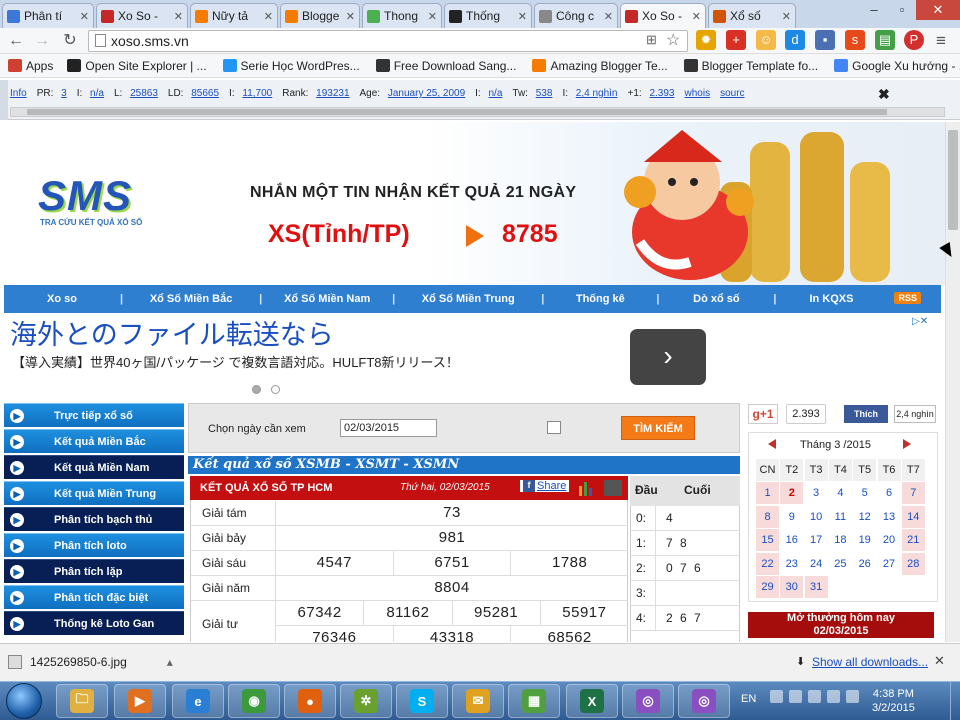 The height and width of the screenshot is (720, 960). Describe the element at coordinates (554, 427) in the screenshot. I see `calendar-picker-icon` at that location.